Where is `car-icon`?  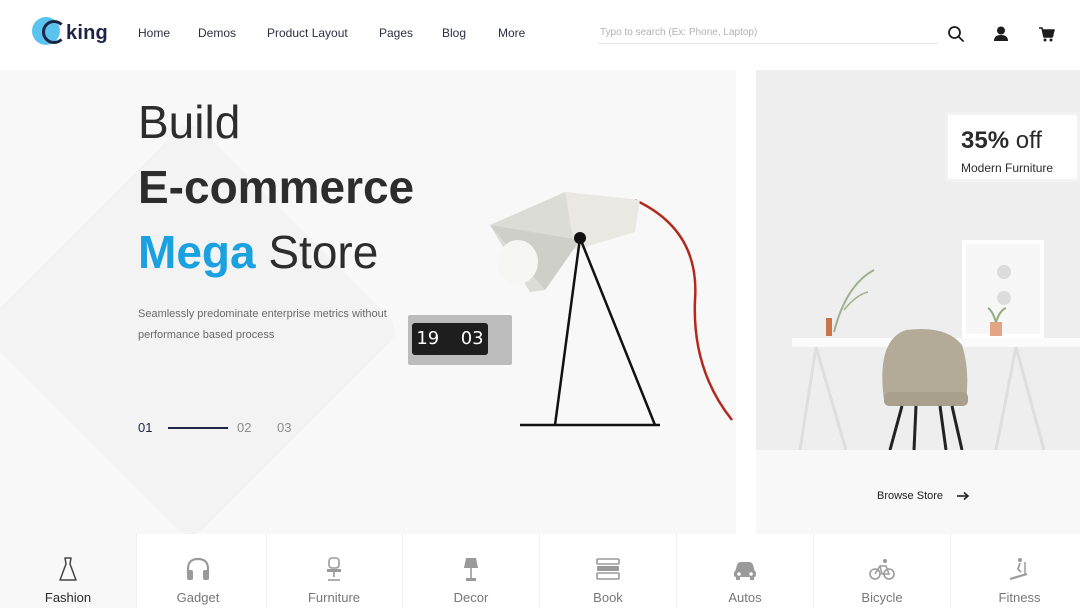 car-icon is located at coordinates (745, 571).